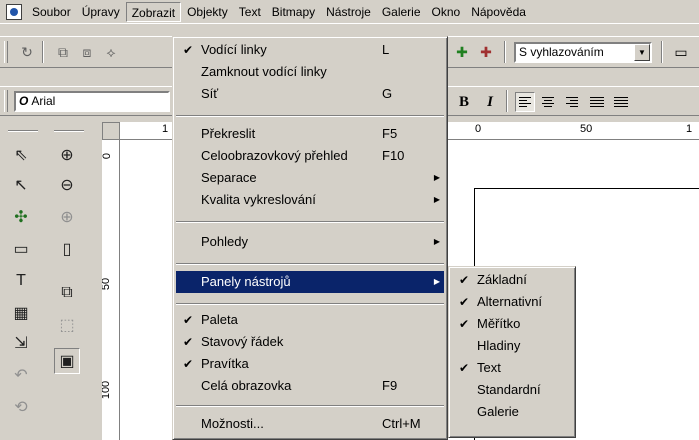 This screenshot has height=440, width=699. Describe the element at coordinates (561, 52) in the screenshot. I see `antialias-value: S vyhlazováním` at that location.